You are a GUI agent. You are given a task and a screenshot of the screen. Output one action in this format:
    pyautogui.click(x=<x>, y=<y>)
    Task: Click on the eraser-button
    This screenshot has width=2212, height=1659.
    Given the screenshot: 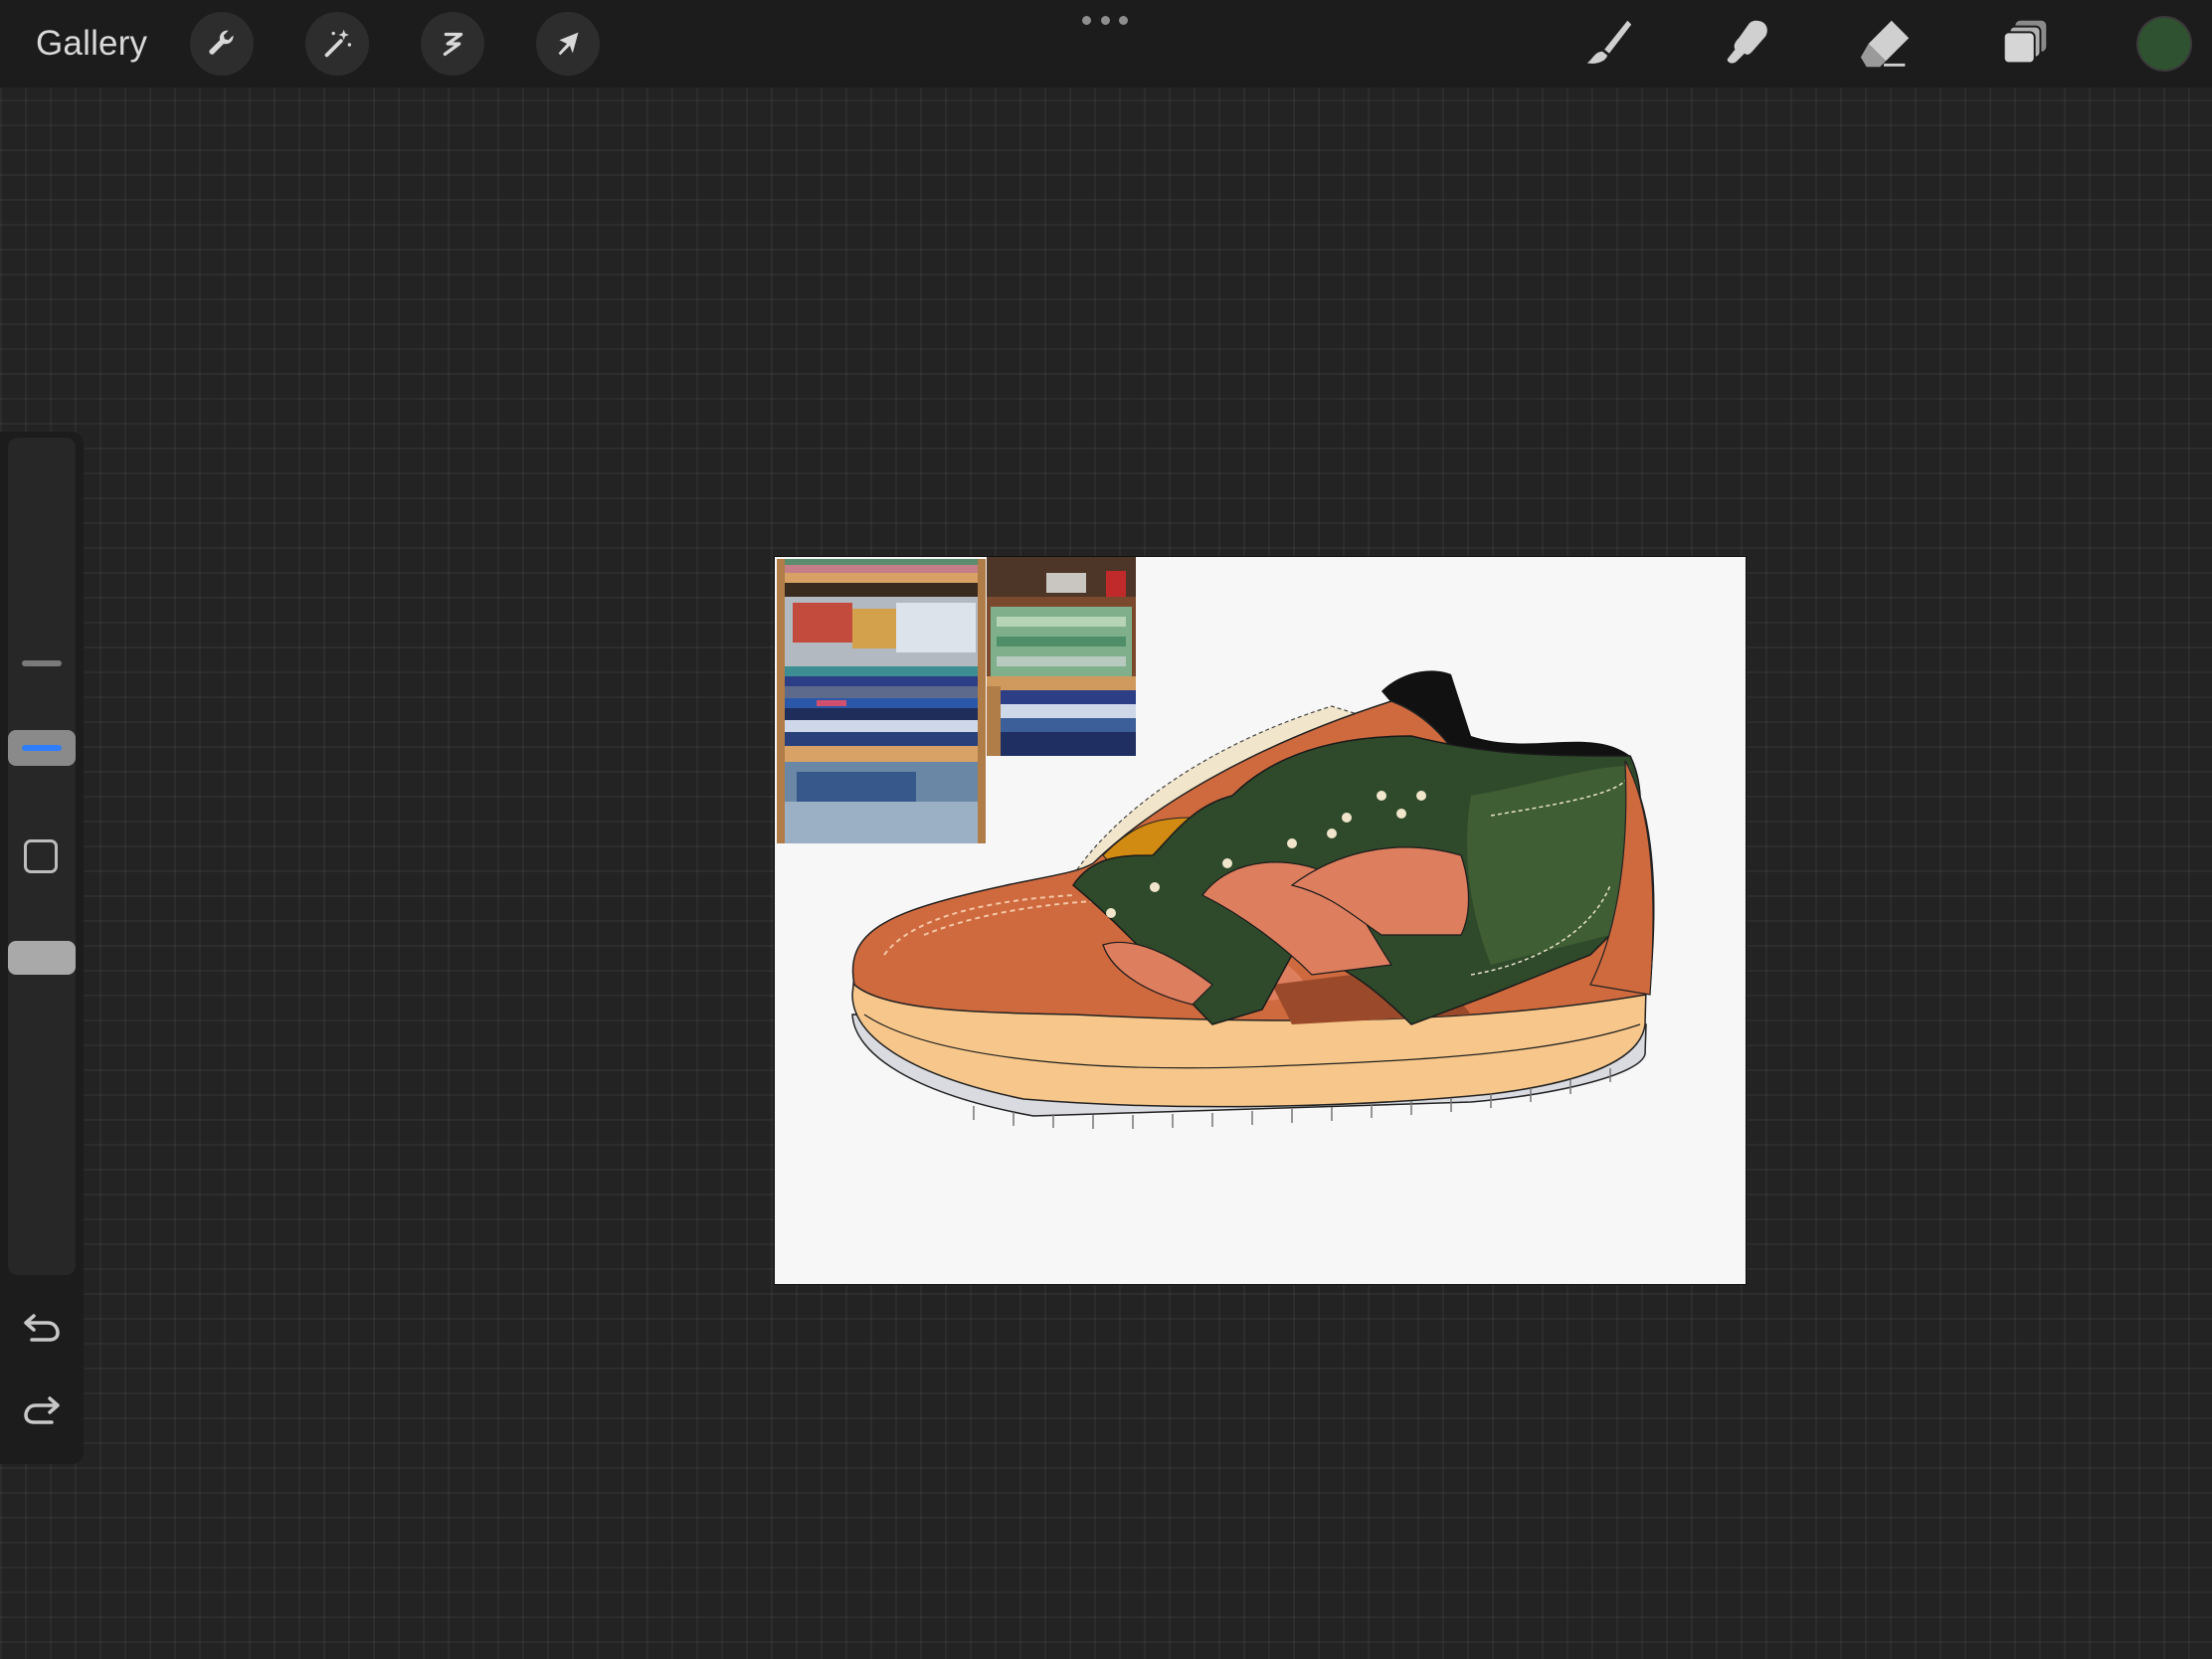 What is the action you would take?
    pyautogui.click(x=1886, y=44)
    